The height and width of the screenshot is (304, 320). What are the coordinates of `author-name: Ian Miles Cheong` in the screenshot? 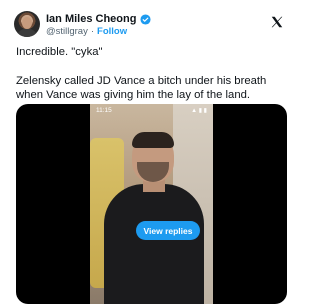 It's located at (91, 19).